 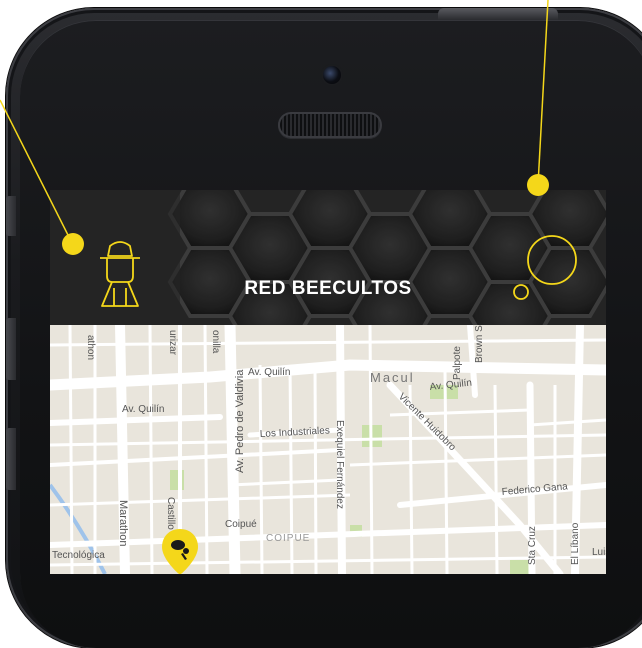 I want to click on street-label: urizar, so click(x=172, y=343).